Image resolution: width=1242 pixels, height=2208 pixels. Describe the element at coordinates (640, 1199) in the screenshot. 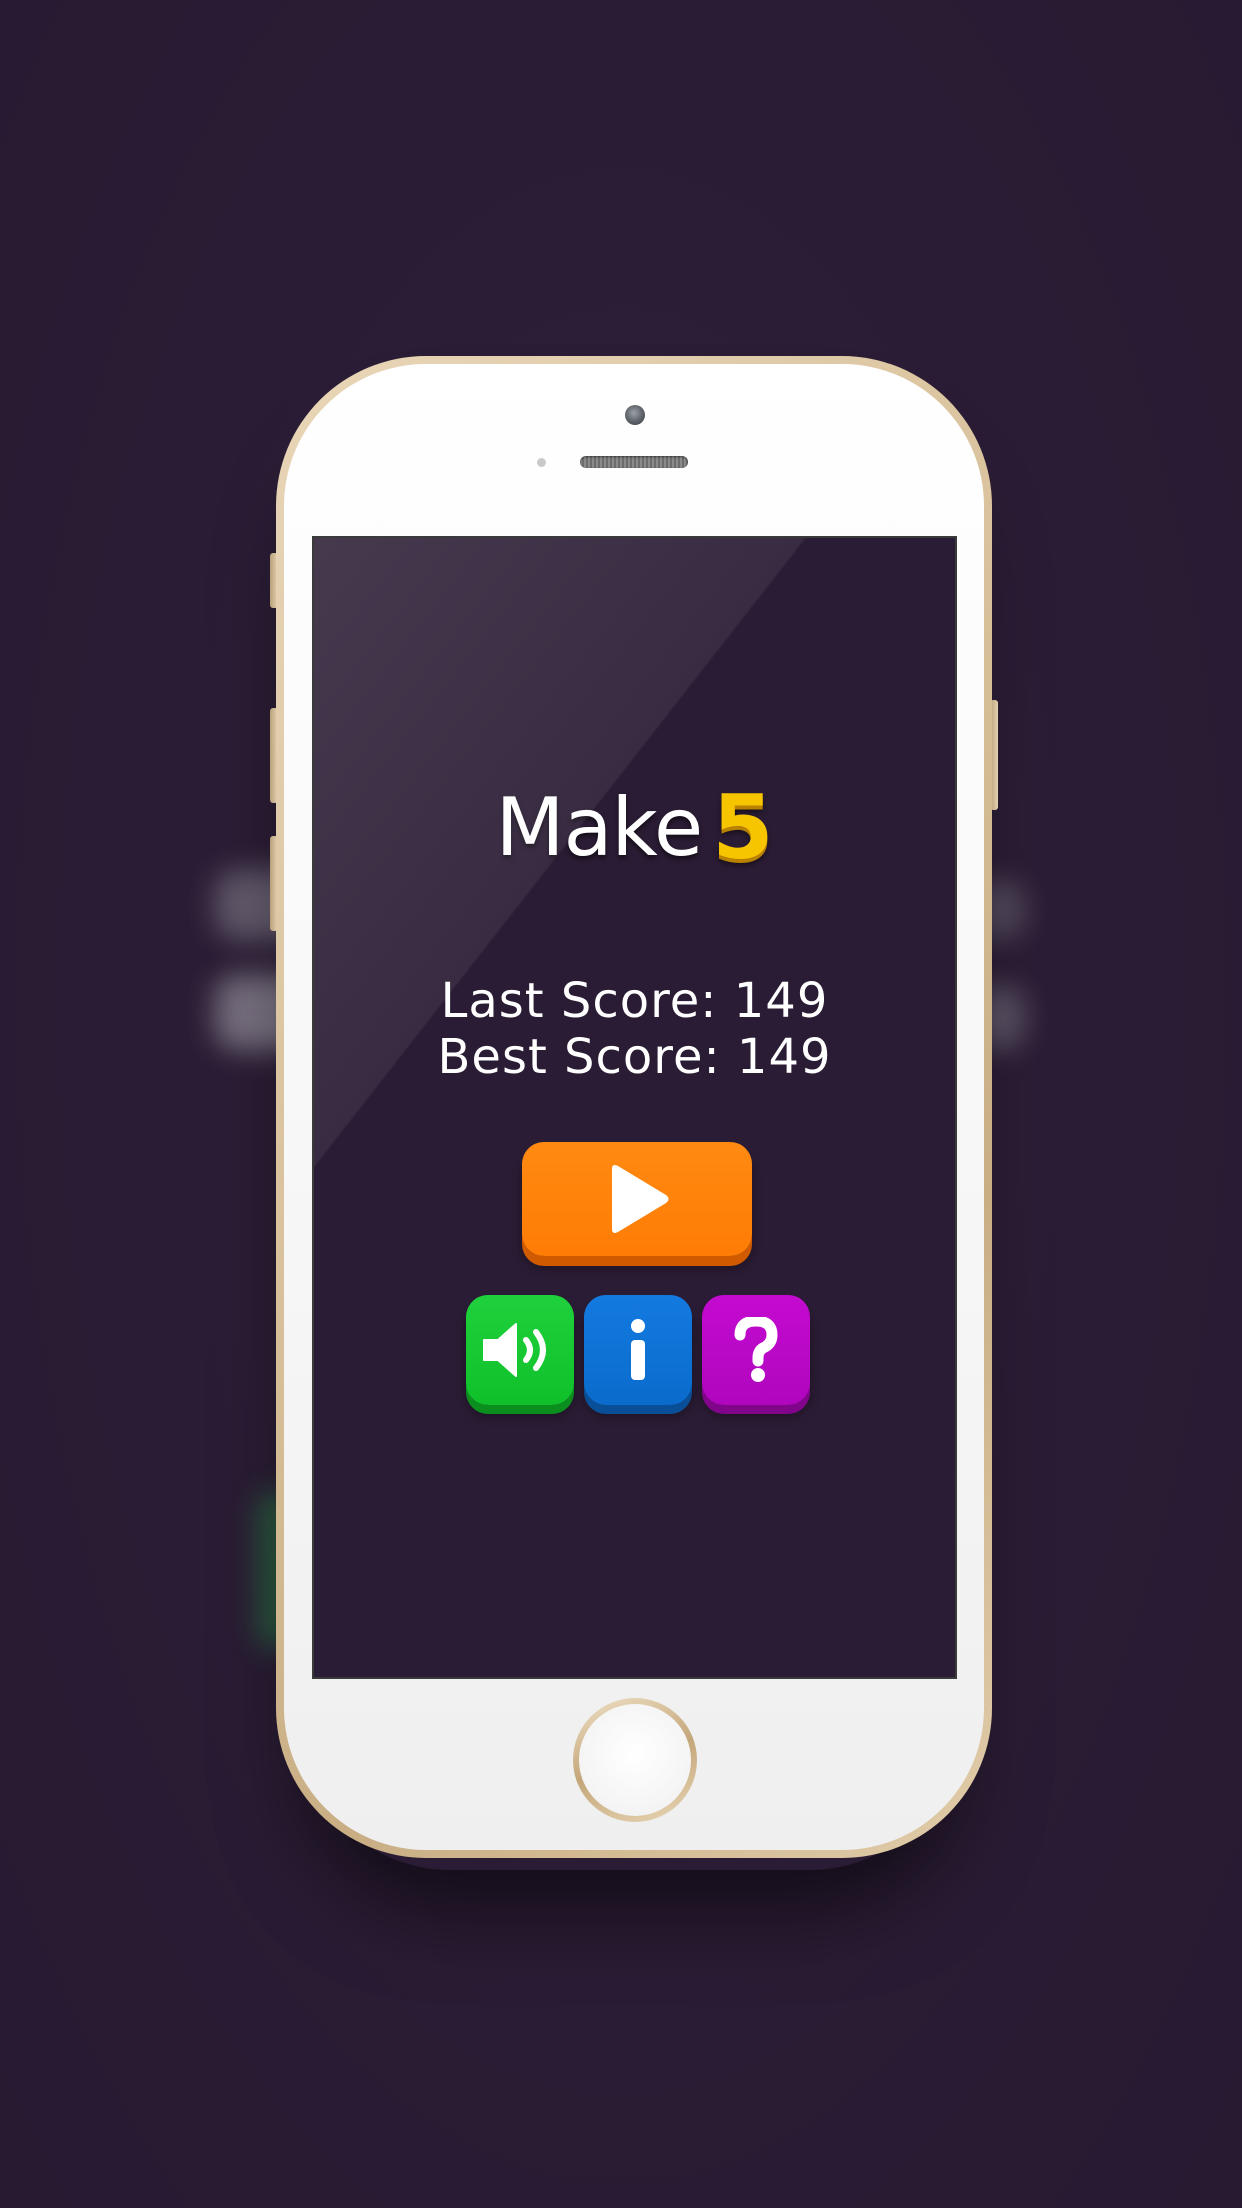

I see `play-icon` at that location.